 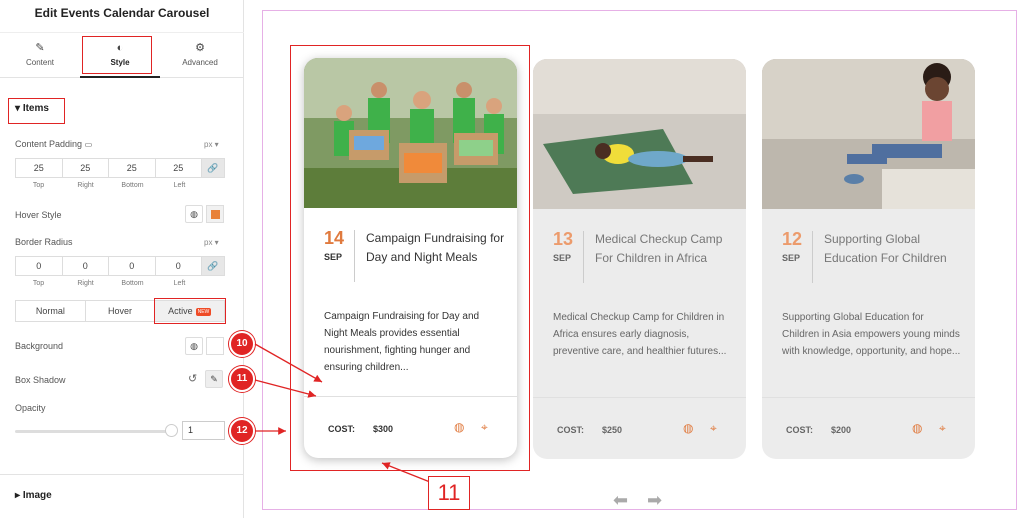 I want to click on radius-top-input: 0, so click(x=39, y=266).